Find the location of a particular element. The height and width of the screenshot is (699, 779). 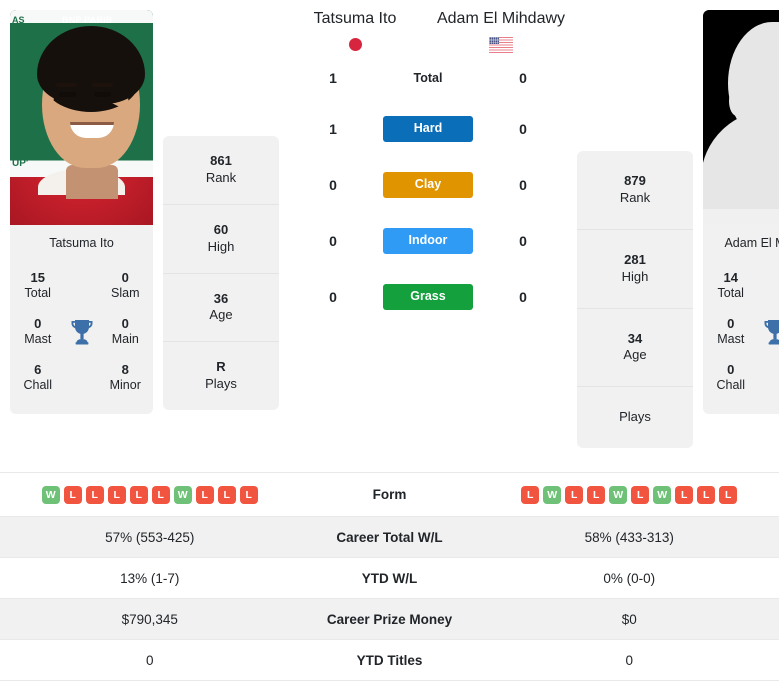

left-player-photo: BNP PARIB AS UP' AS S CU RIBA is located at coordinates (81, 117).